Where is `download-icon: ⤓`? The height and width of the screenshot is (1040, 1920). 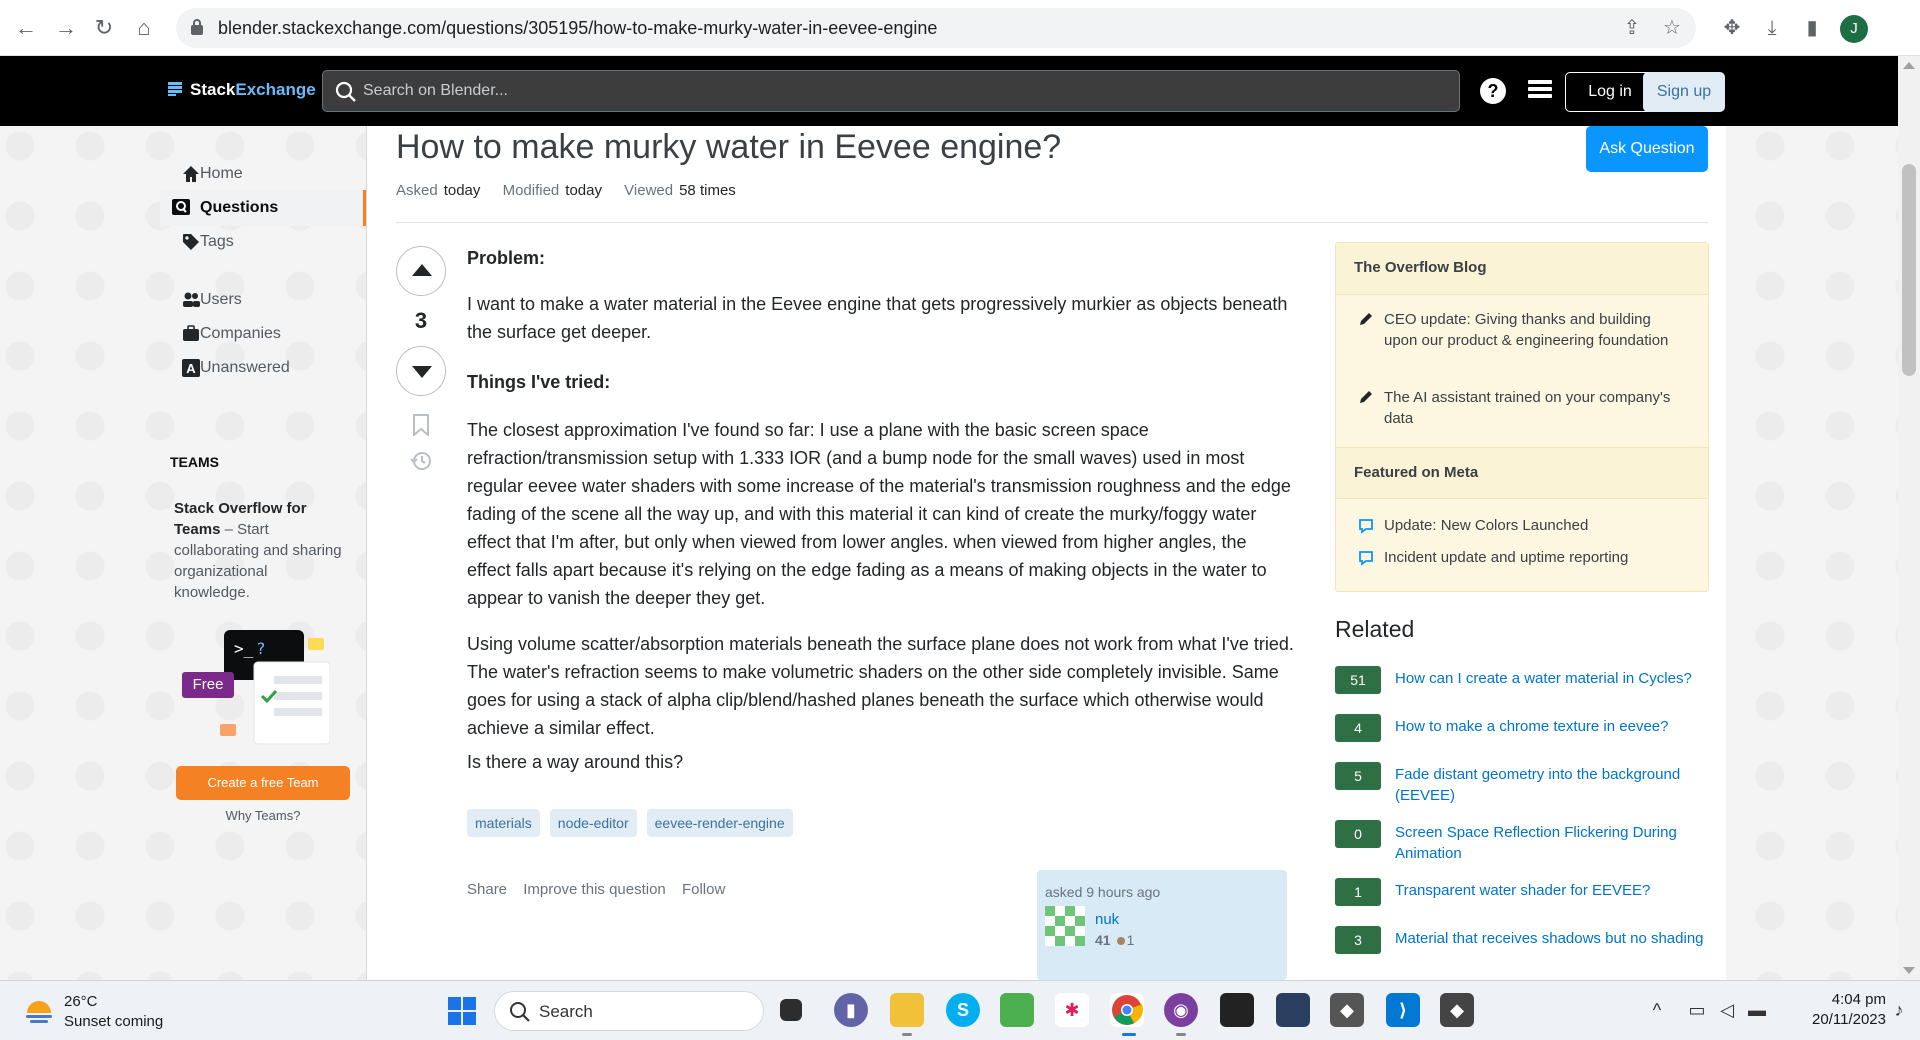
download-icon: ⤓ is located at coordinates (1772, 28).